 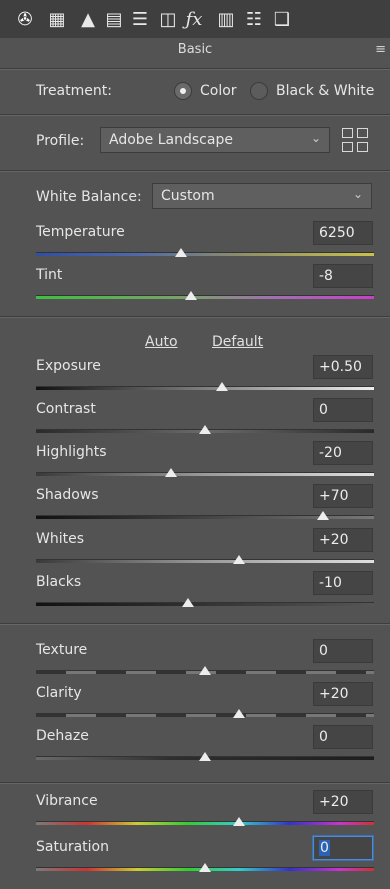 I want to click on white-balance-dropdown: Custom ⌄, so click(x=262, y=196).